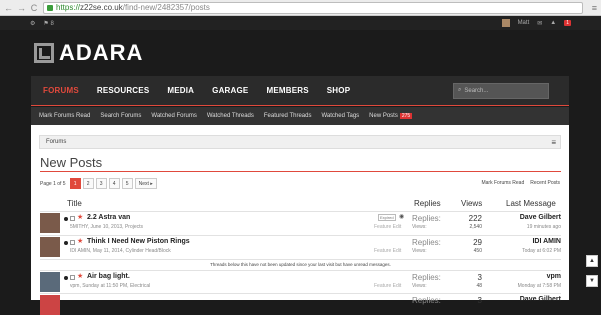  I want to click on subnav-mark-forums-read: Mark Forums Read, so click(64, 116).